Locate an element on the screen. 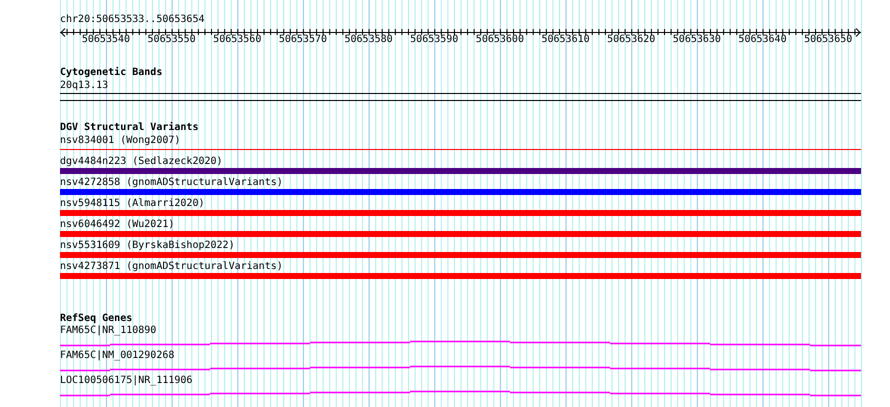 This screenshot has height=407, width=890. ruler-tick-label: 50653640 is located at coordinates (762, 40).